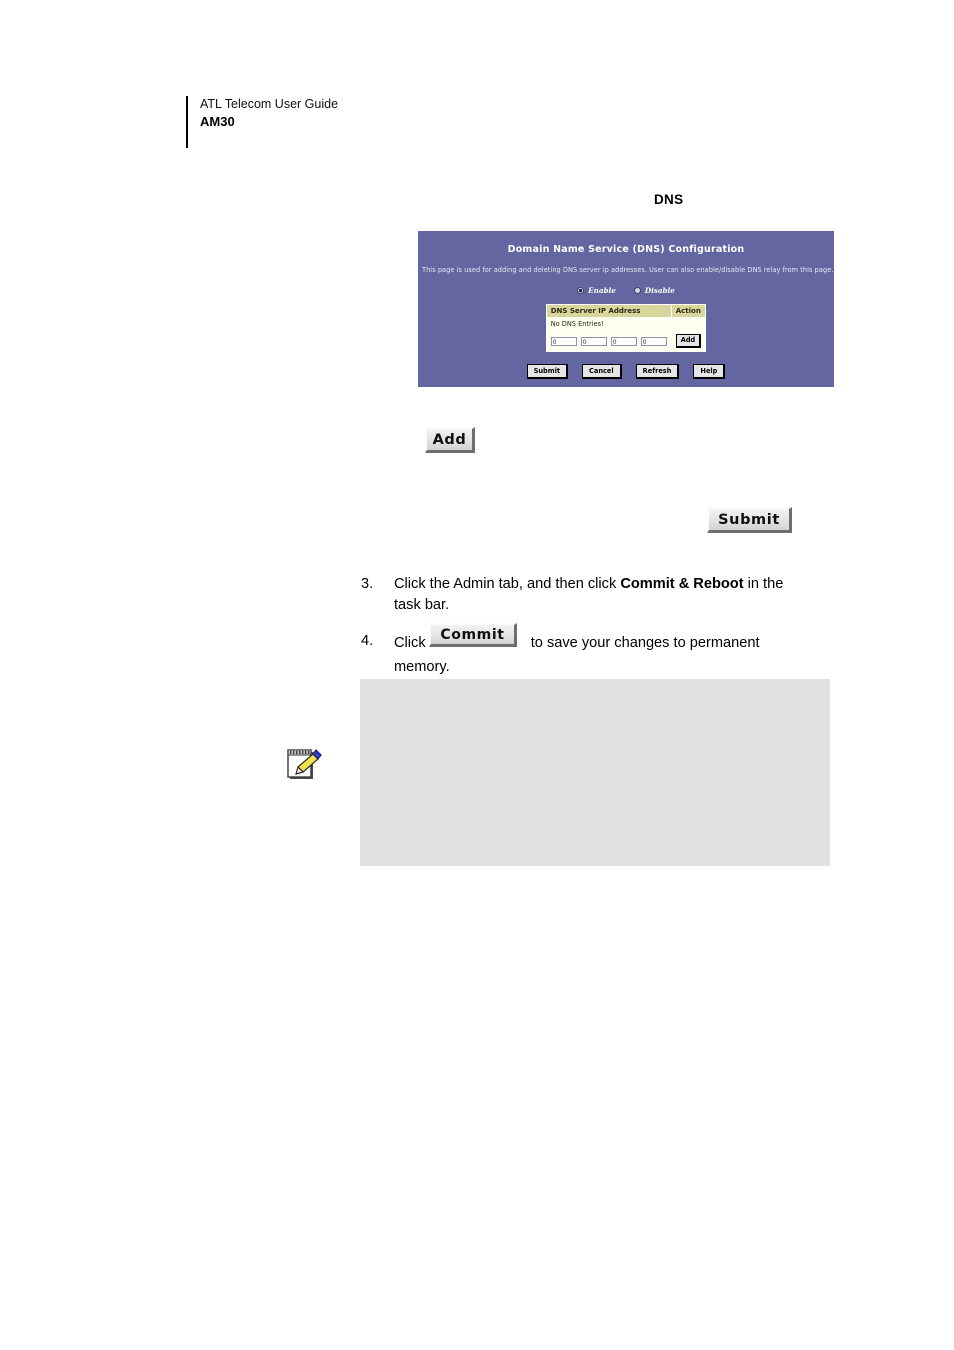 The width and height of the screenshot is (954, 1350). I want to click on radio-enable: Enable, so click(596, 290).